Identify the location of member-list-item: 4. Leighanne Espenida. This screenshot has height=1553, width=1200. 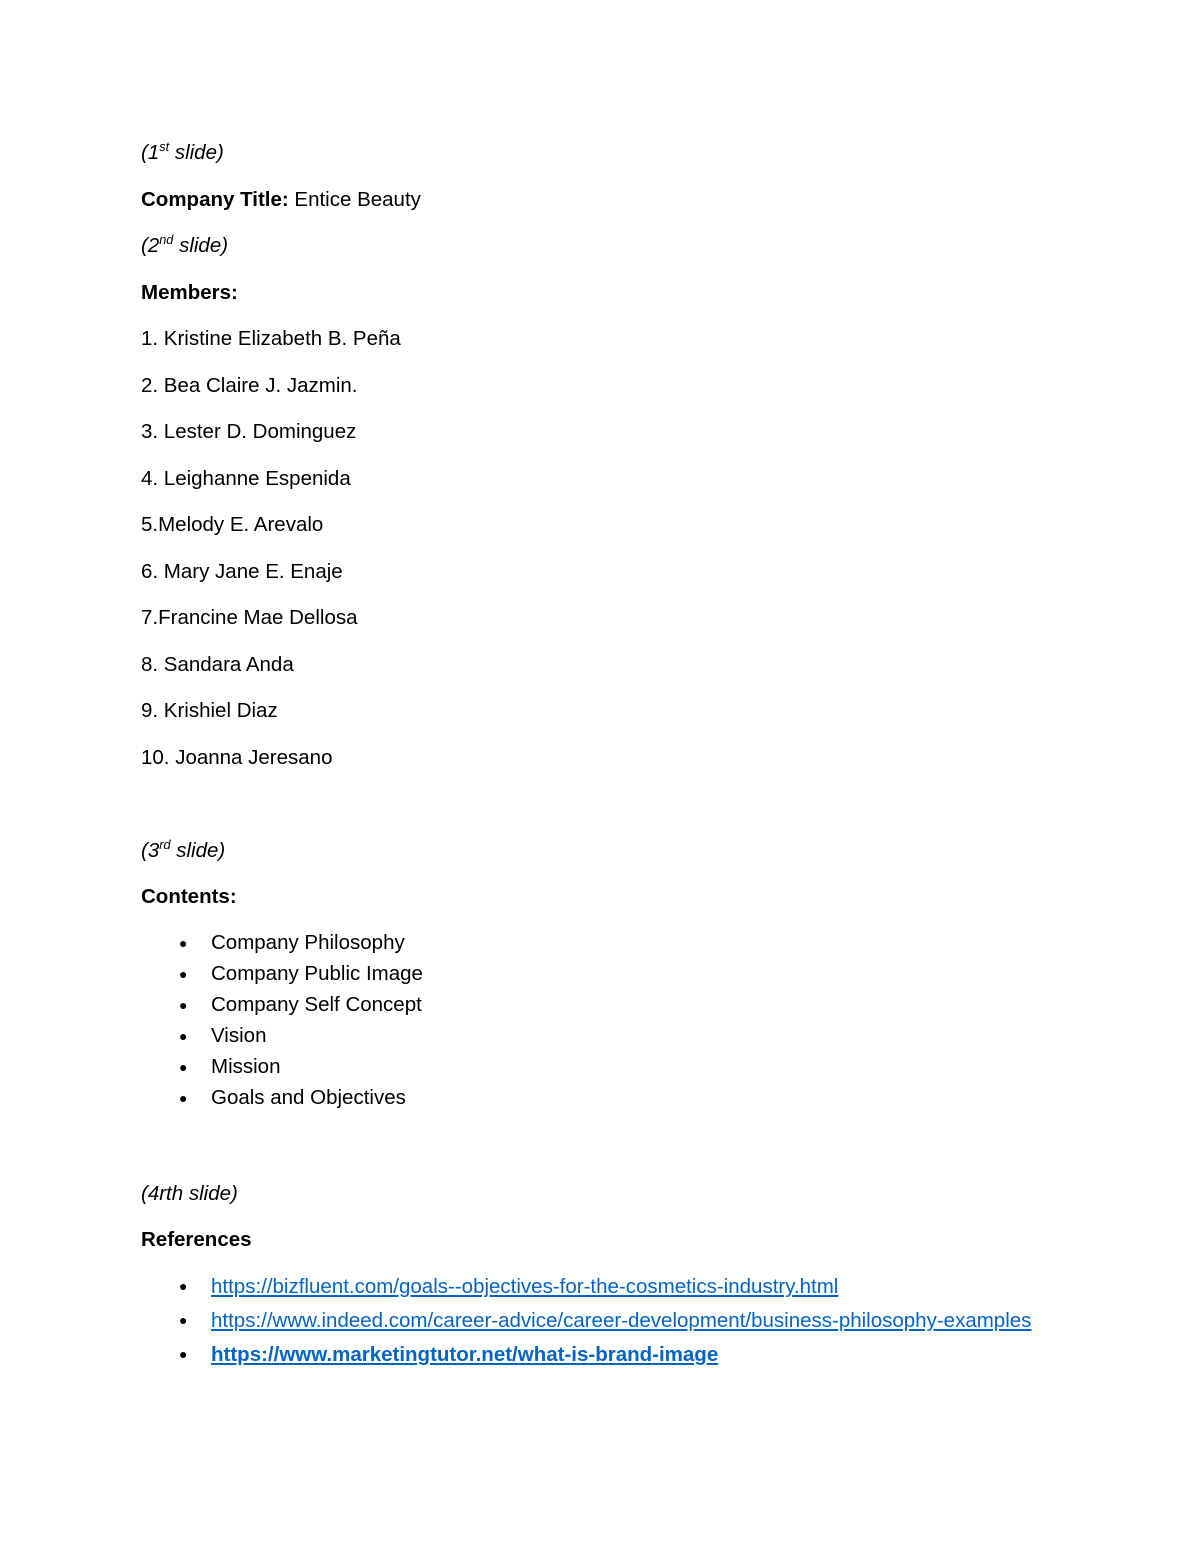
(246, 478).